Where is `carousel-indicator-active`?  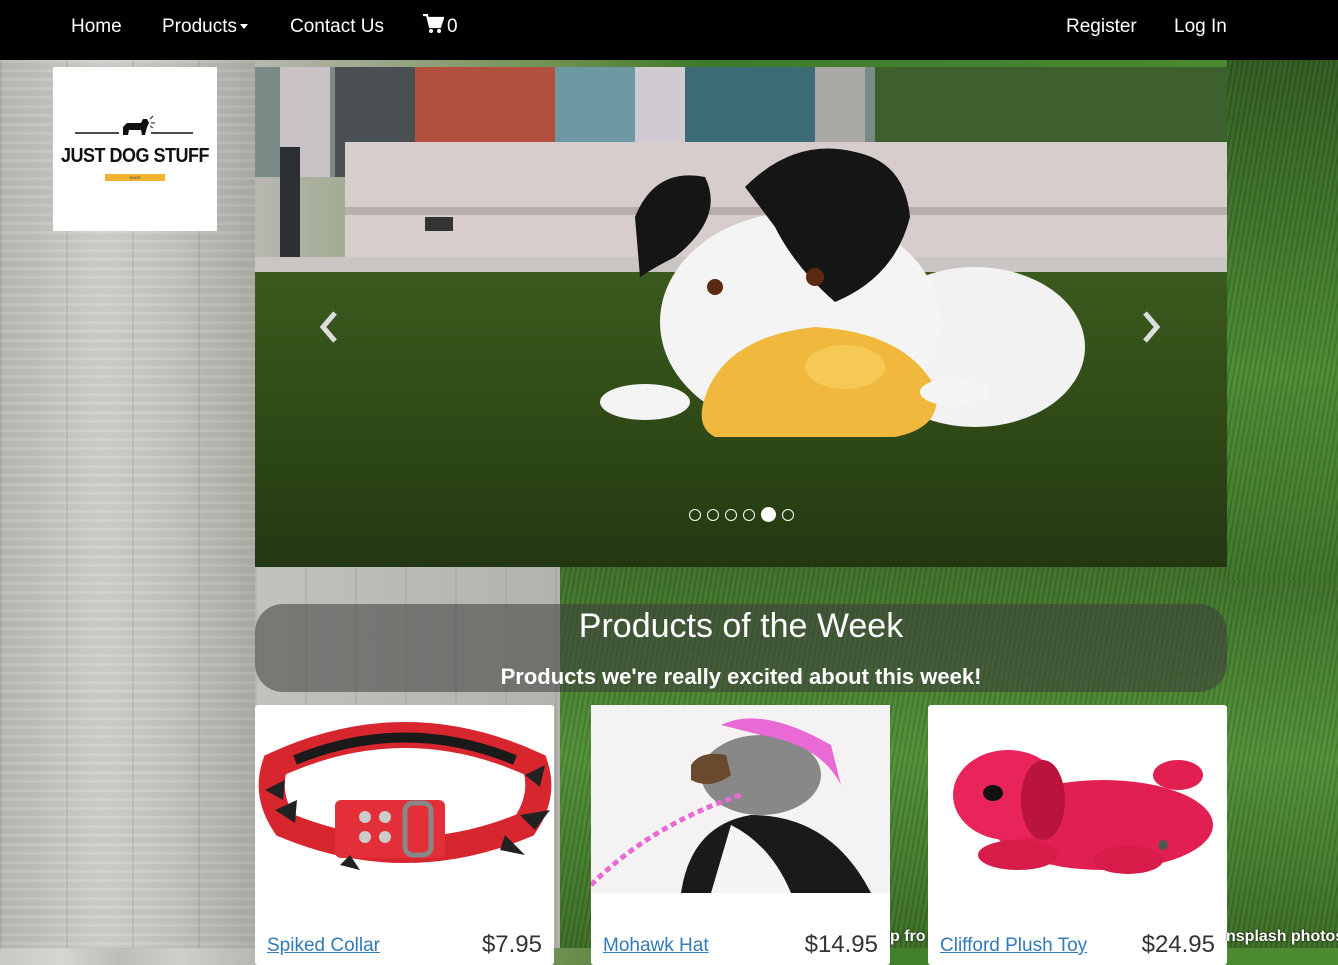 carousel-indicator-active is located at coordinates (768, 514).